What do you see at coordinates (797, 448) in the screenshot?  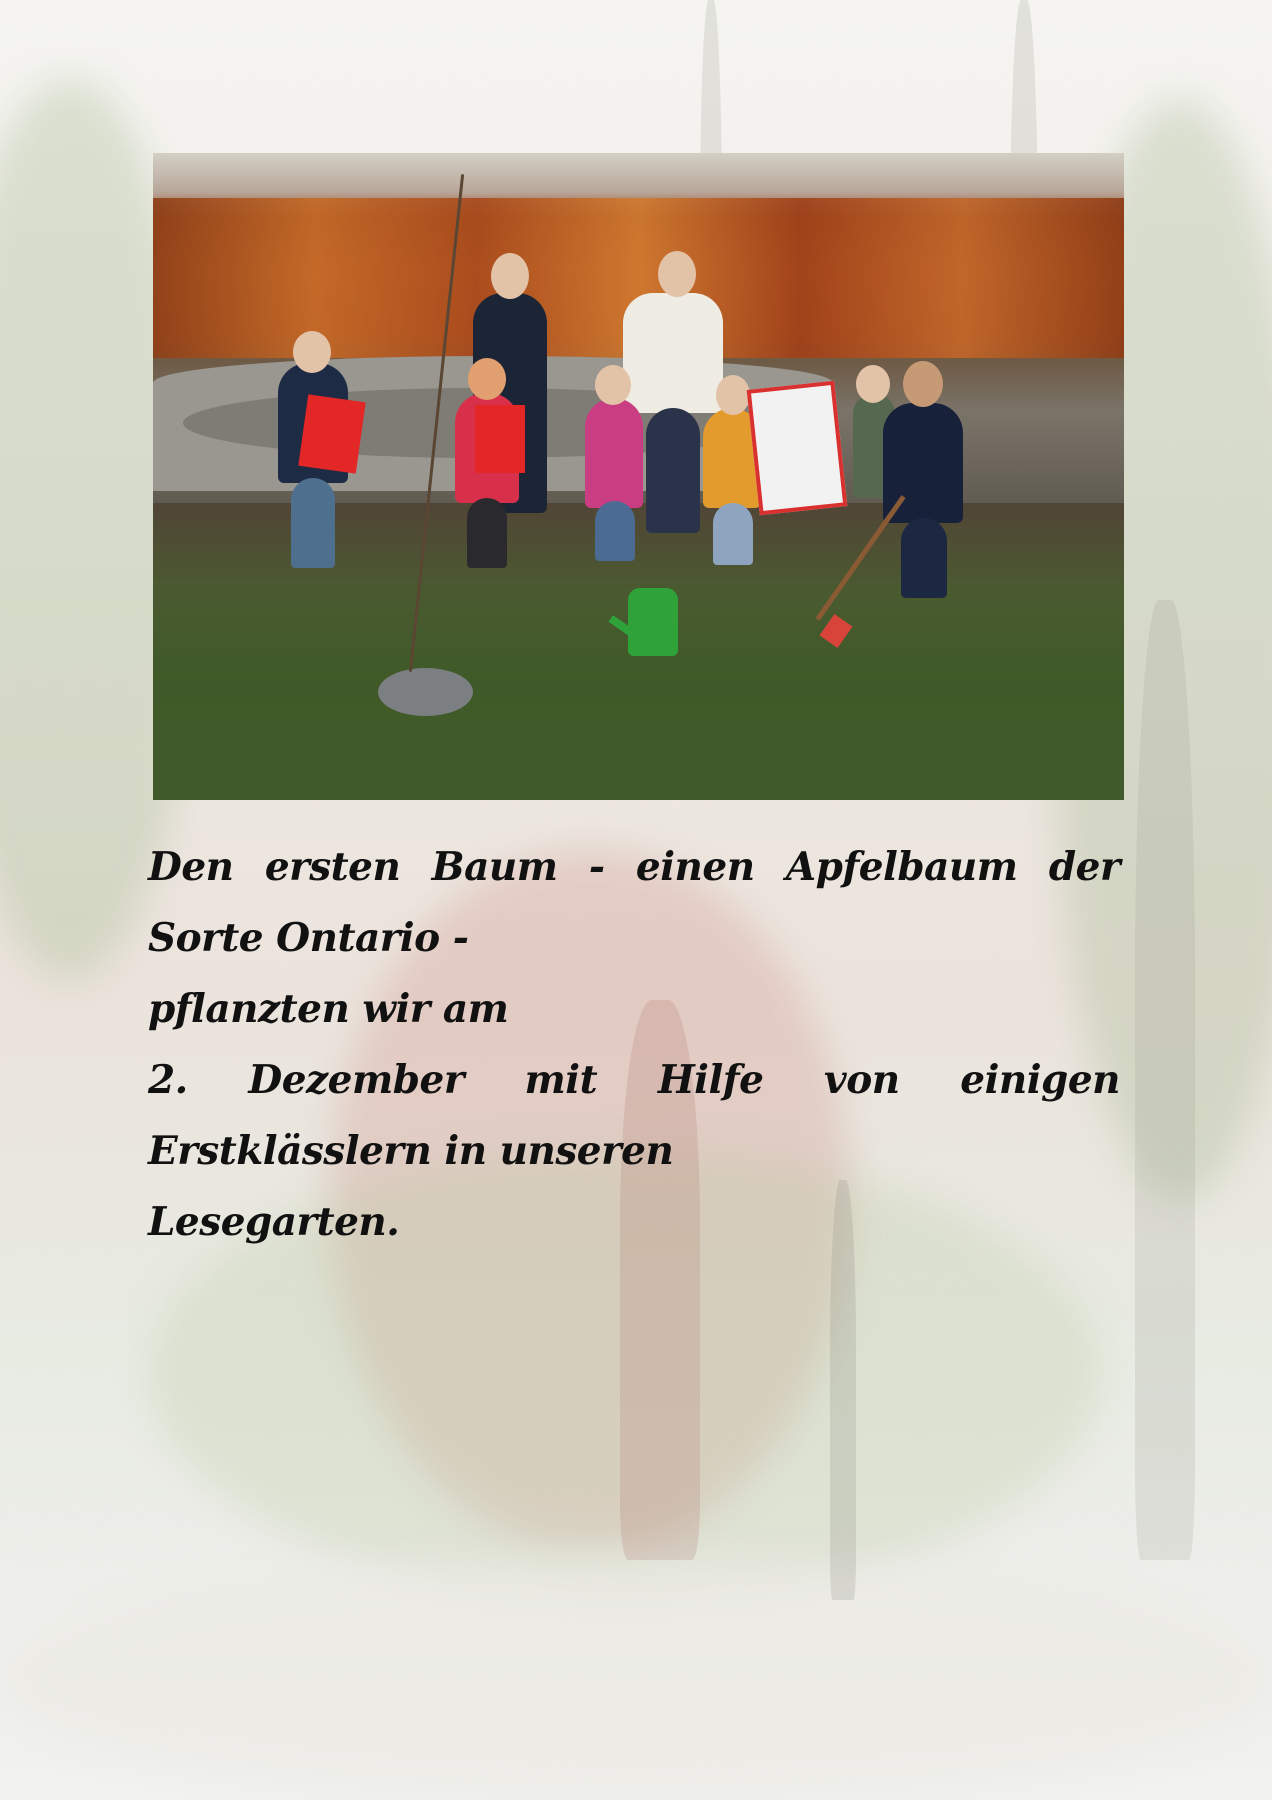 I see `poster` at bounding box center [797, 448].